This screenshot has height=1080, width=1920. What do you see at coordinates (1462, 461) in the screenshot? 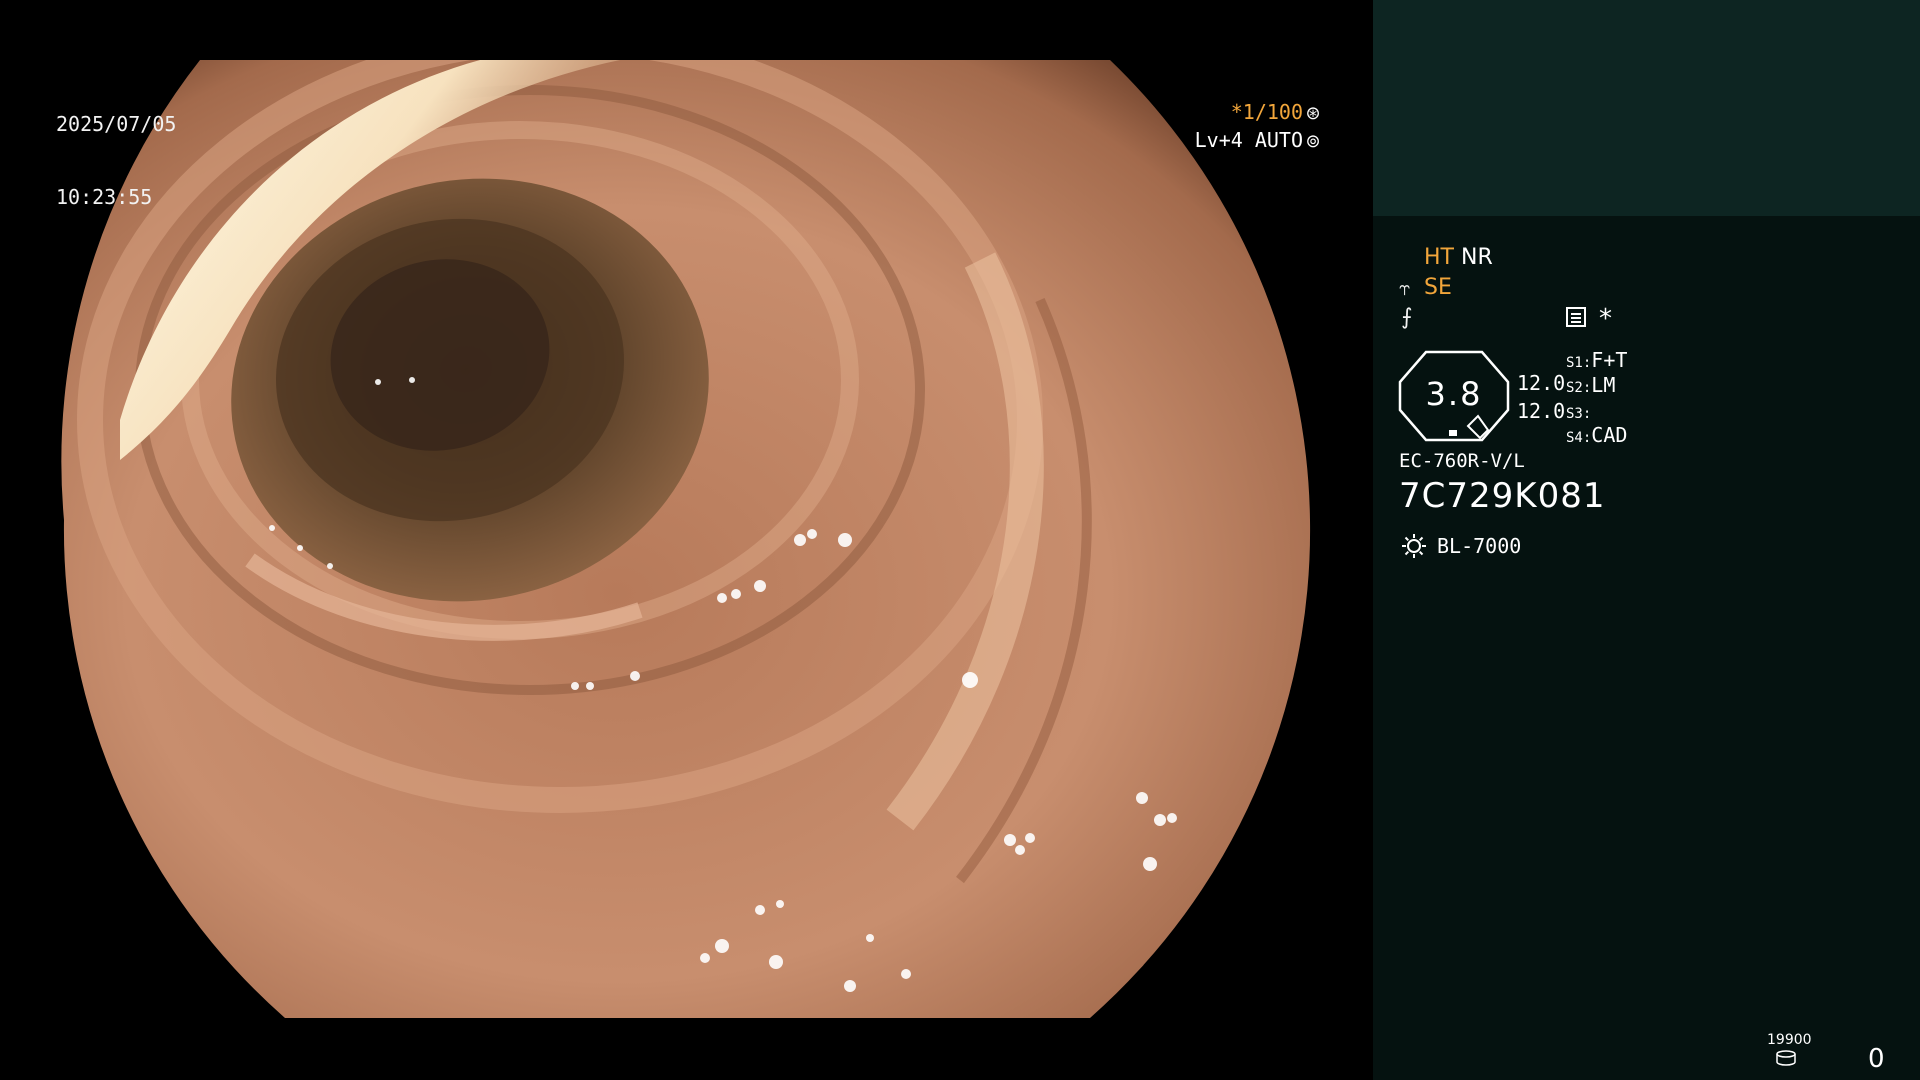
I see `scope-model: EC-760R-V/L` at bounding box center [1462, 461].